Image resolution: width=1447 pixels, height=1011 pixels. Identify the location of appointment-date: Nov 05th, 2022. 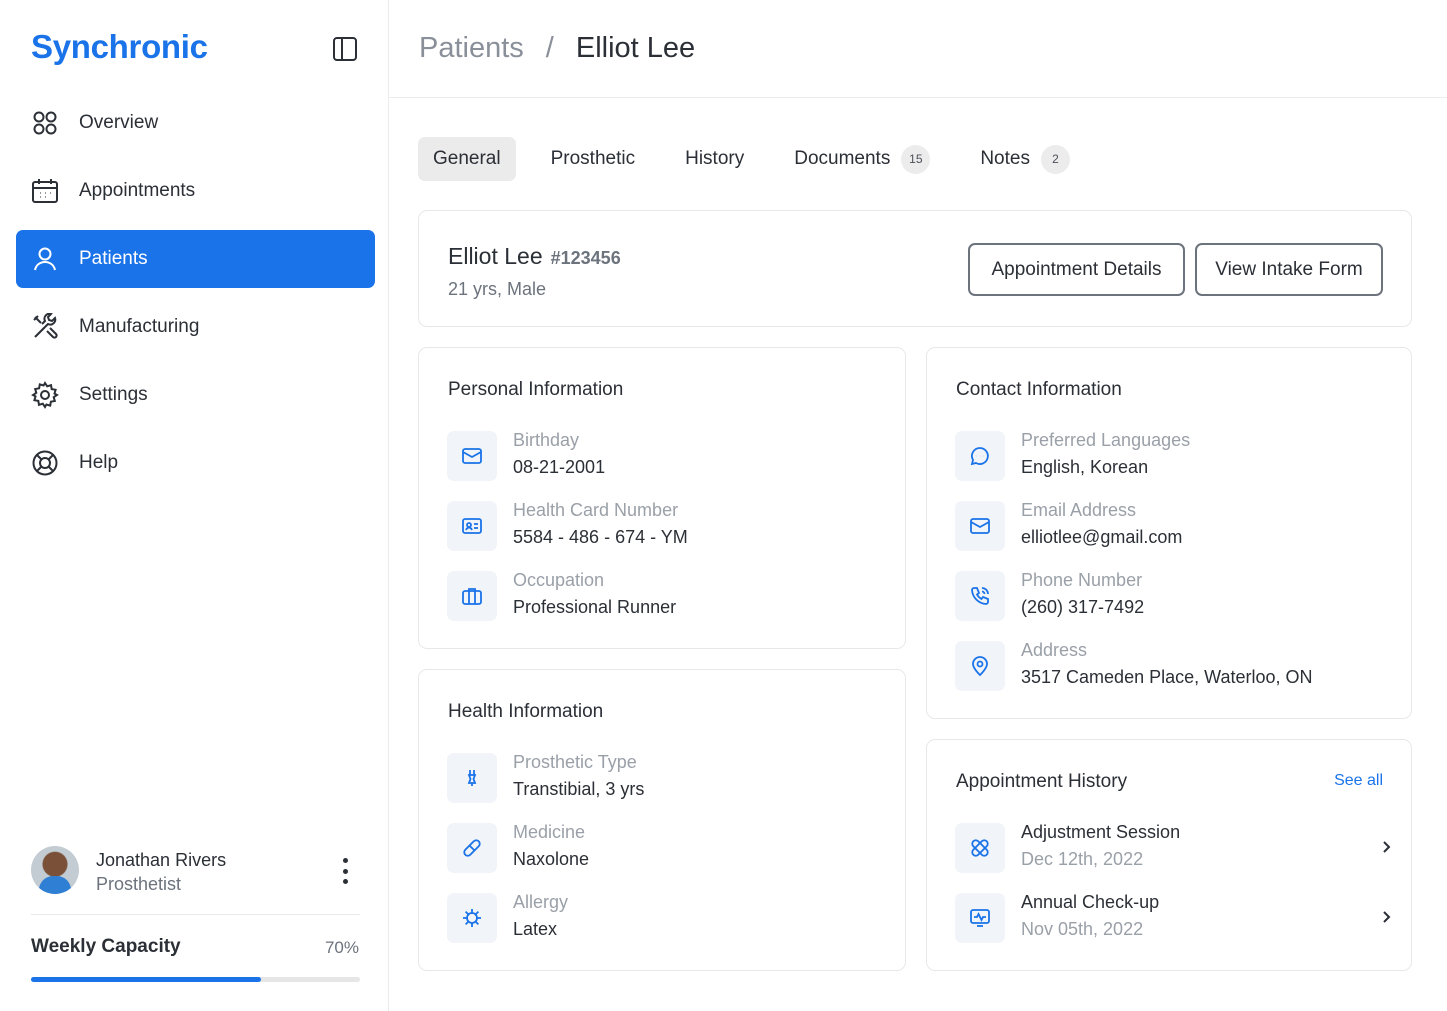
(1082, 929).